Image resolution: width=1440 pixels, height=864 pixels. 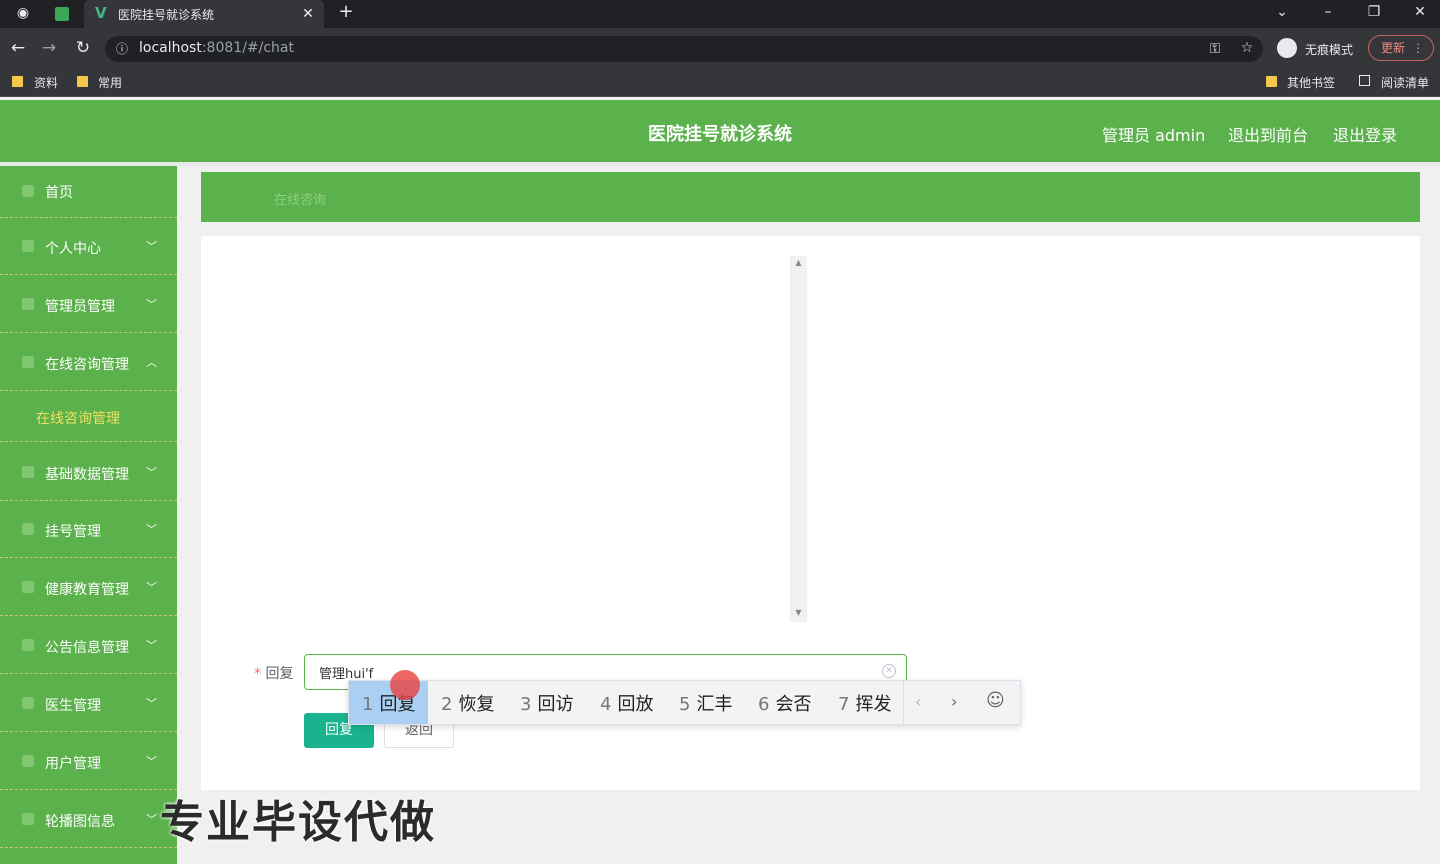 I want to click on sidebar-item-admins: 管理员管理 ﹀, so click(x=88, y=304).